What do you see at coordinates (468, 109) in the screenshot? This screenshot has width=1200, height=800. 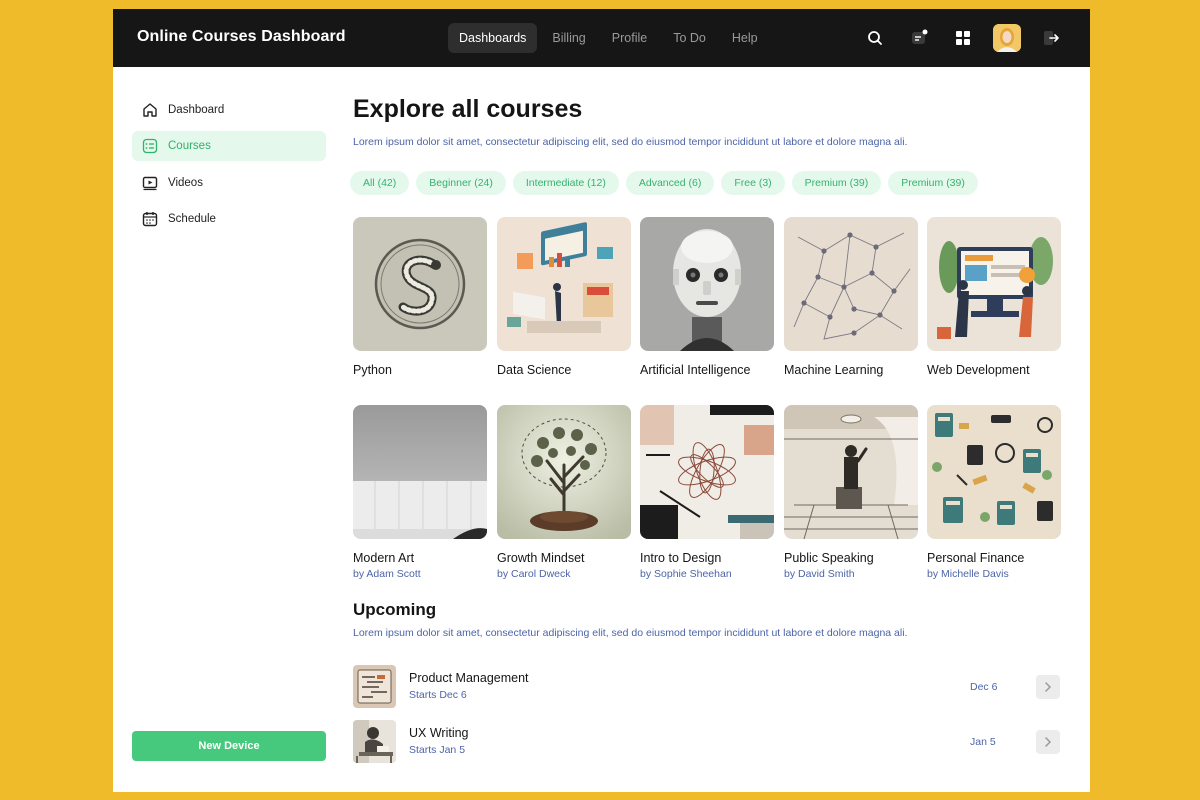 I see `page-title: Explore all courses` at bounding box center [468, 109].